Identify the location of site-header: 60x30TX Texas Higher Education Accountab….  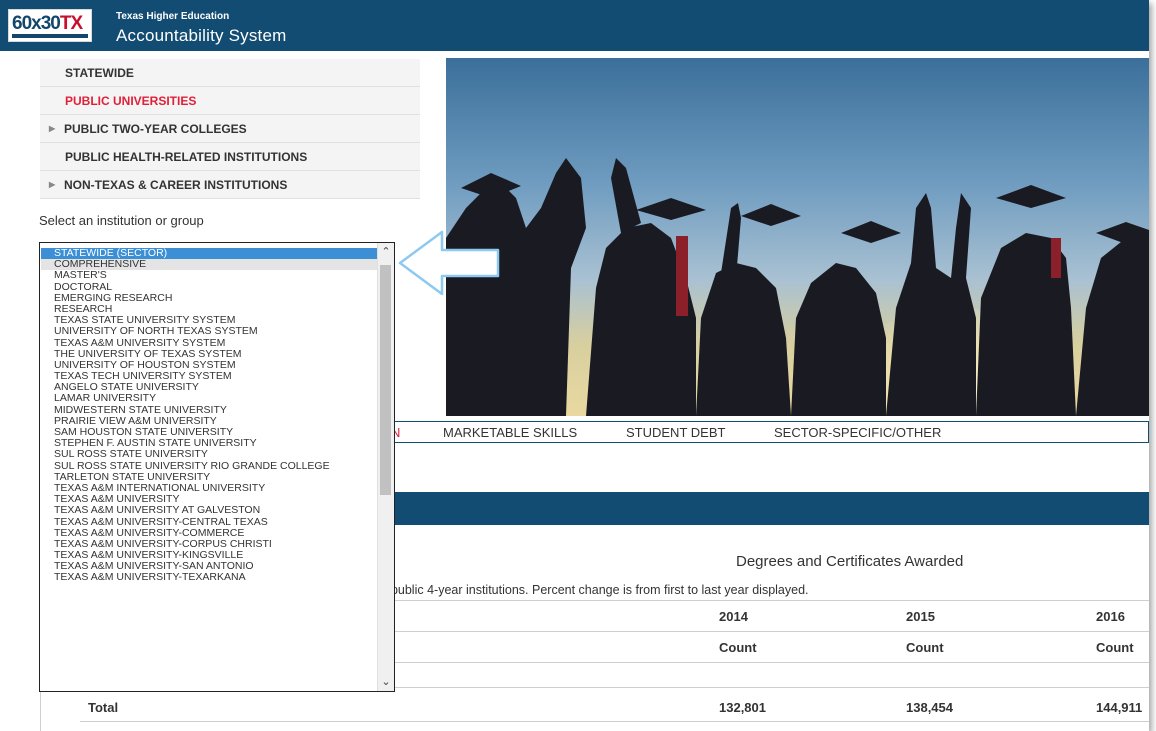
(574, 25).